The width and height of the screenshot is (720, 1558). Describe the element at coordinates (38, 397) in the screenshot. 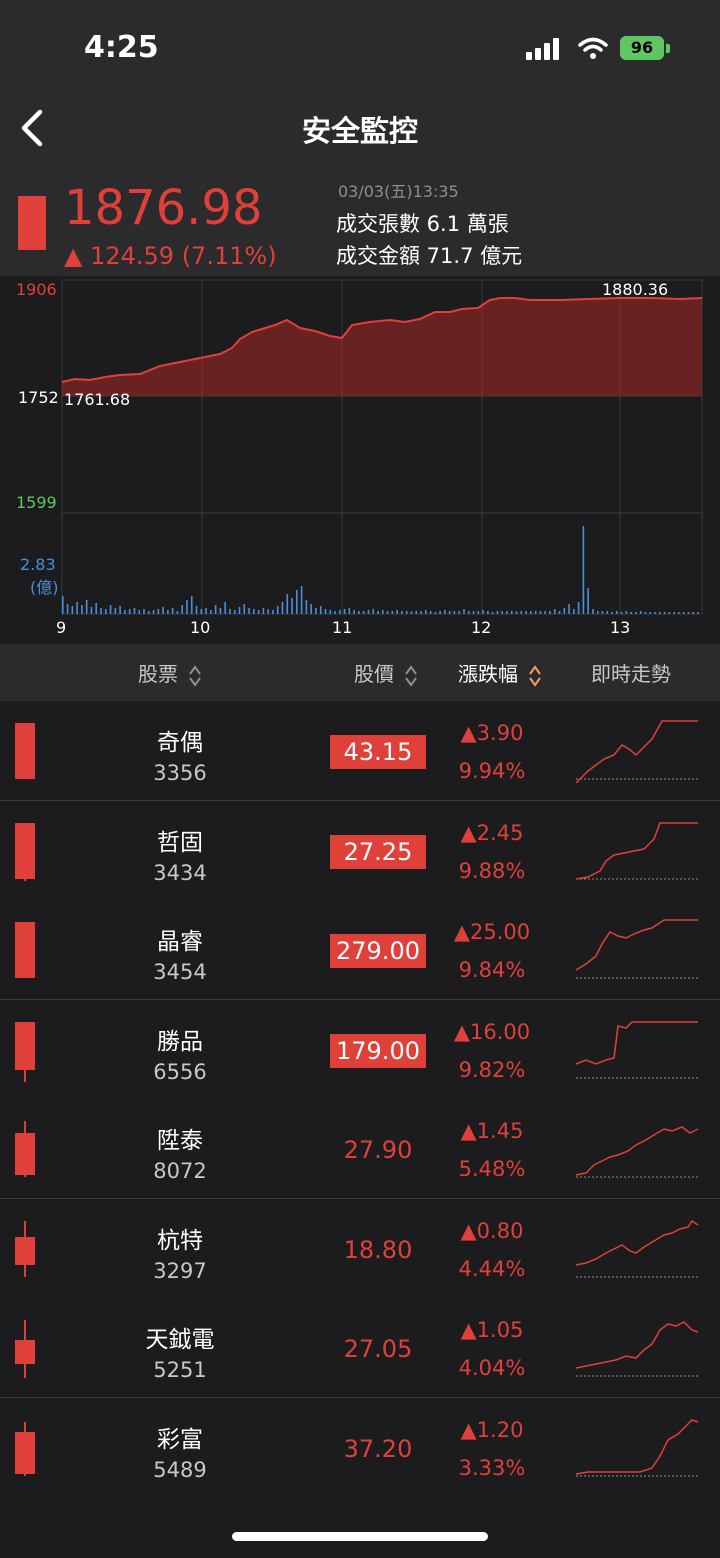

I see `y-axis-mid: 1752` at that location.